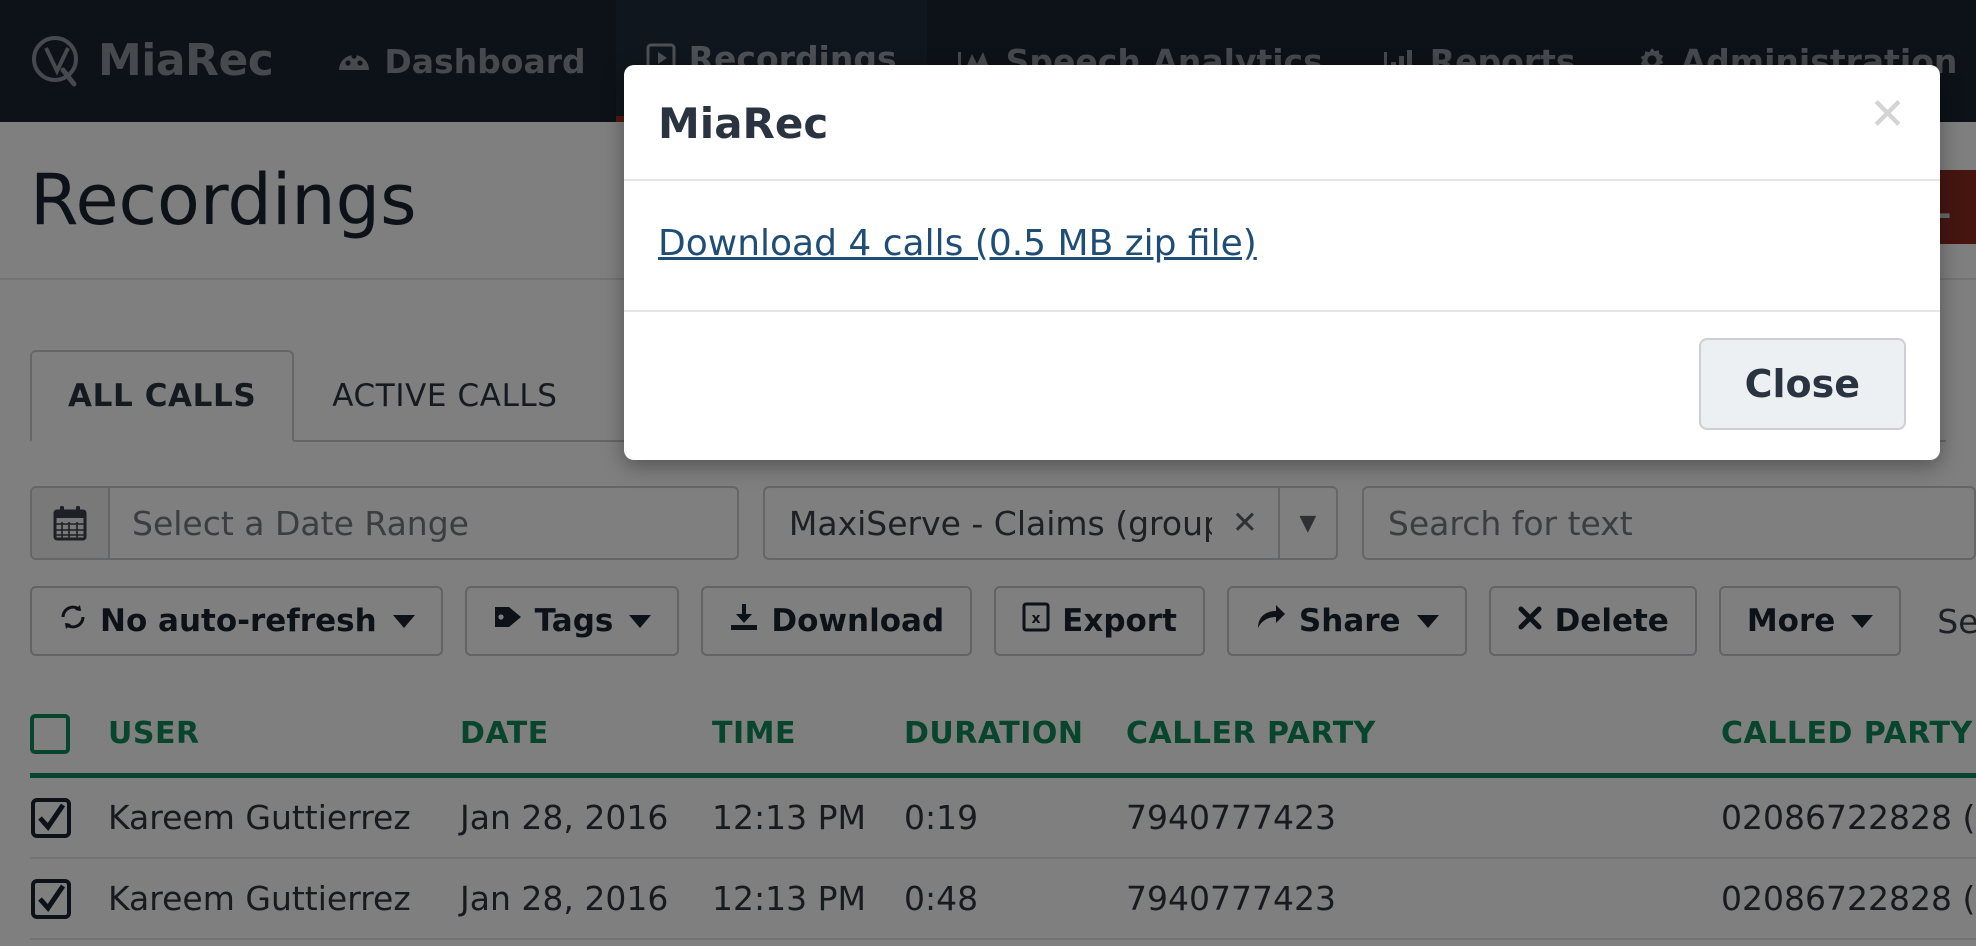  Describe the element at coordinates (743, 123) in the screenshot. I see `modal-title: MiaRec` at that location.